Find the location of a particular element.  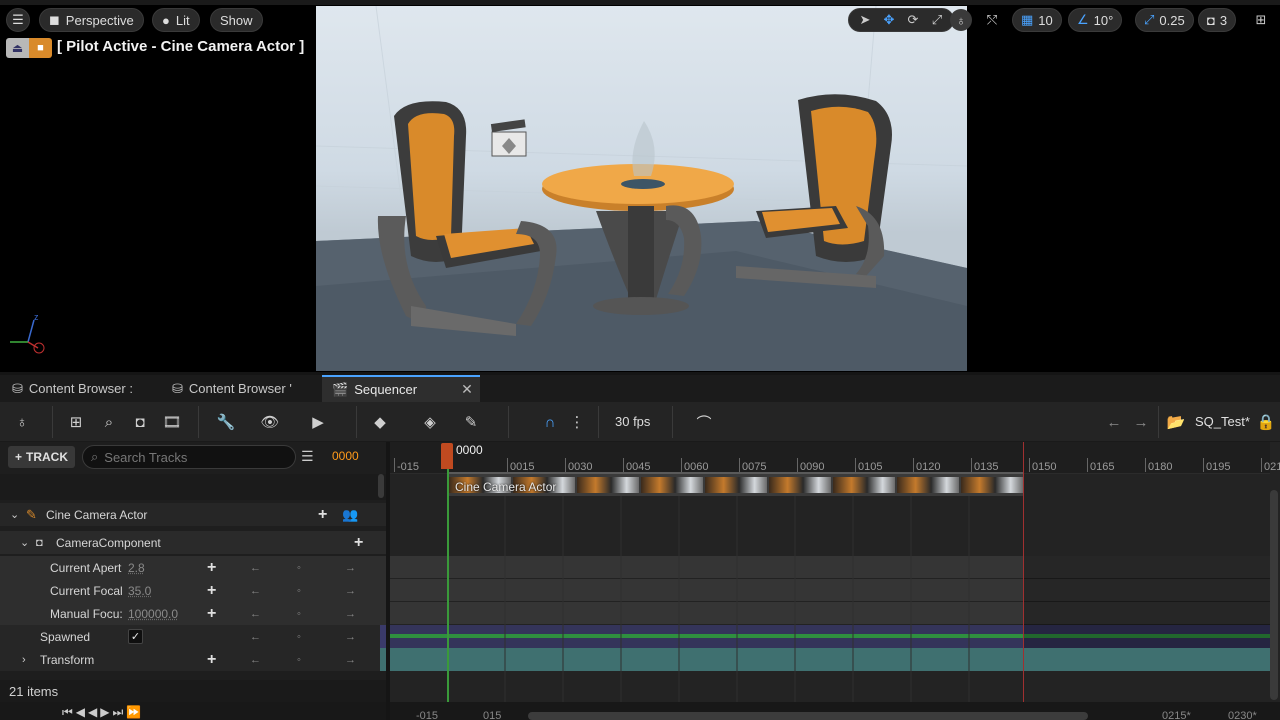

add-key-icon: ◈ is located at coordinates (430, 422).